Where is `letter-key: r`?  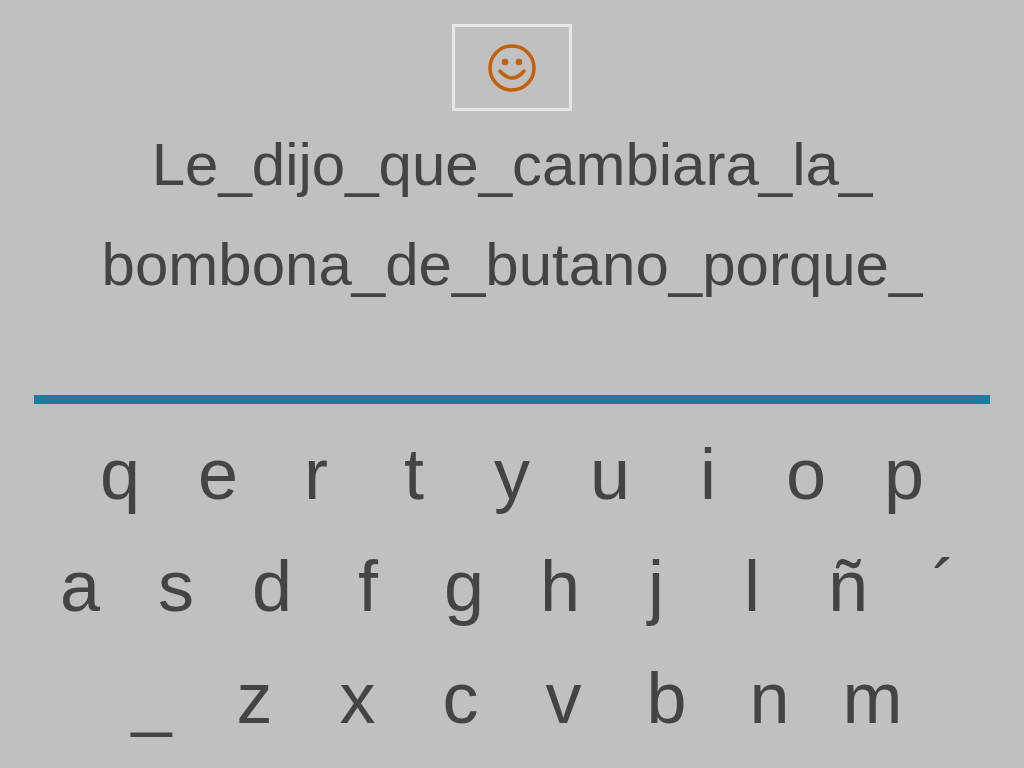 letter-key: r is located at coordinates (316, 474).